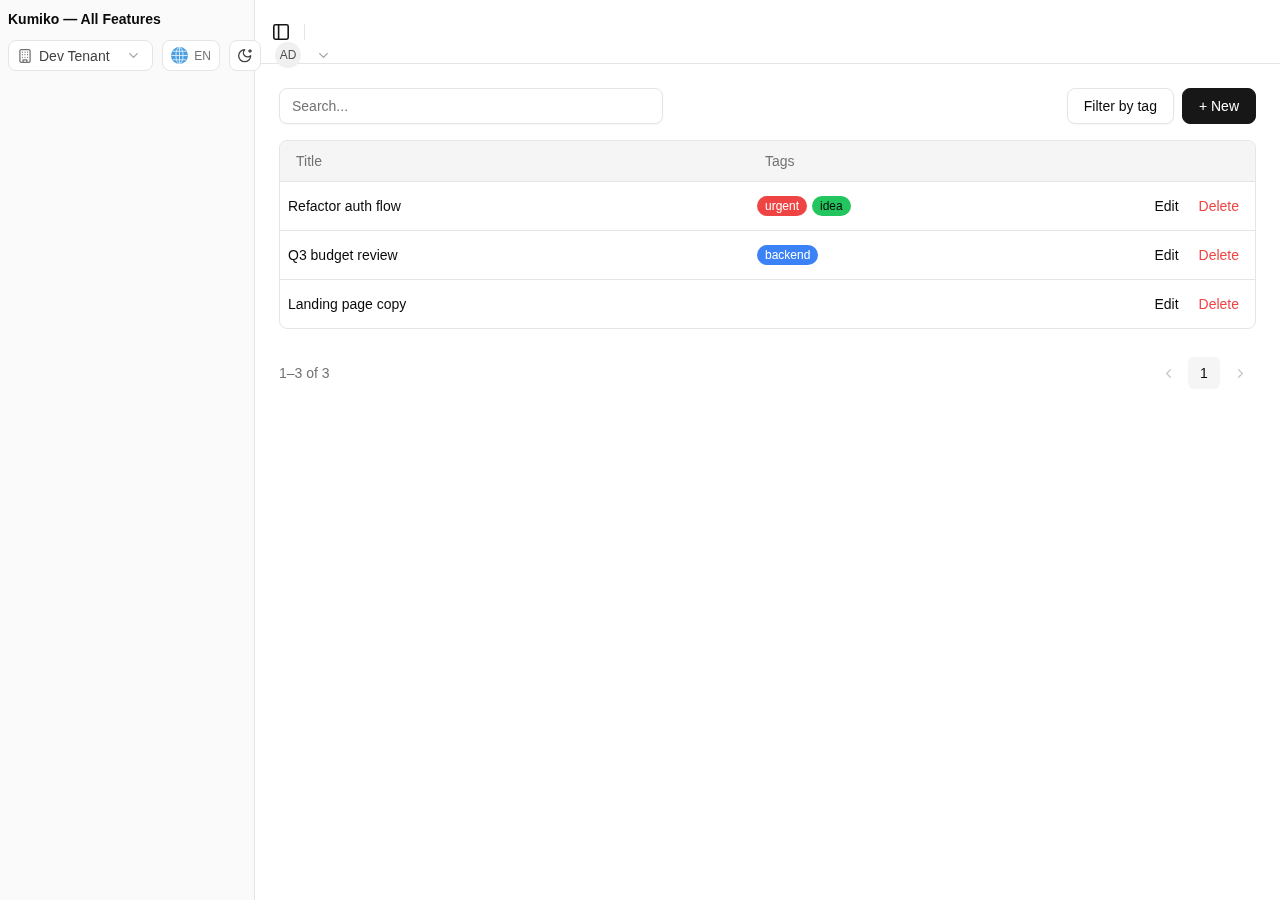 The height and width of the screenshot is (900, 1280). Describe the element at coordinates (1240, 373) in the screenshot. I see `chevron-right-icon` at that location.